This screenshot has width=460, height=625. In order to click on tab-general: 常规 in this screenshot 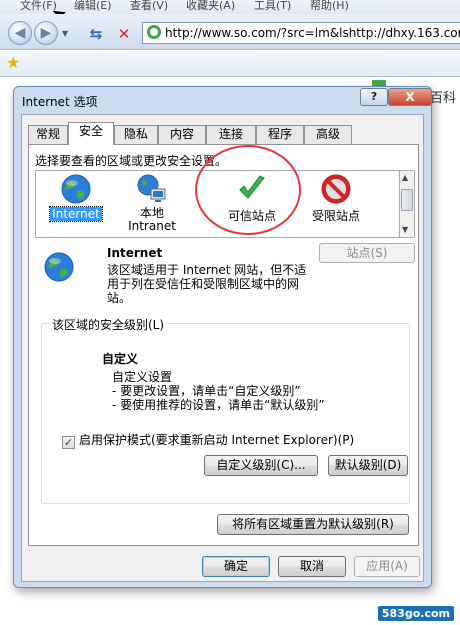, I will do `click(48, 134)`.